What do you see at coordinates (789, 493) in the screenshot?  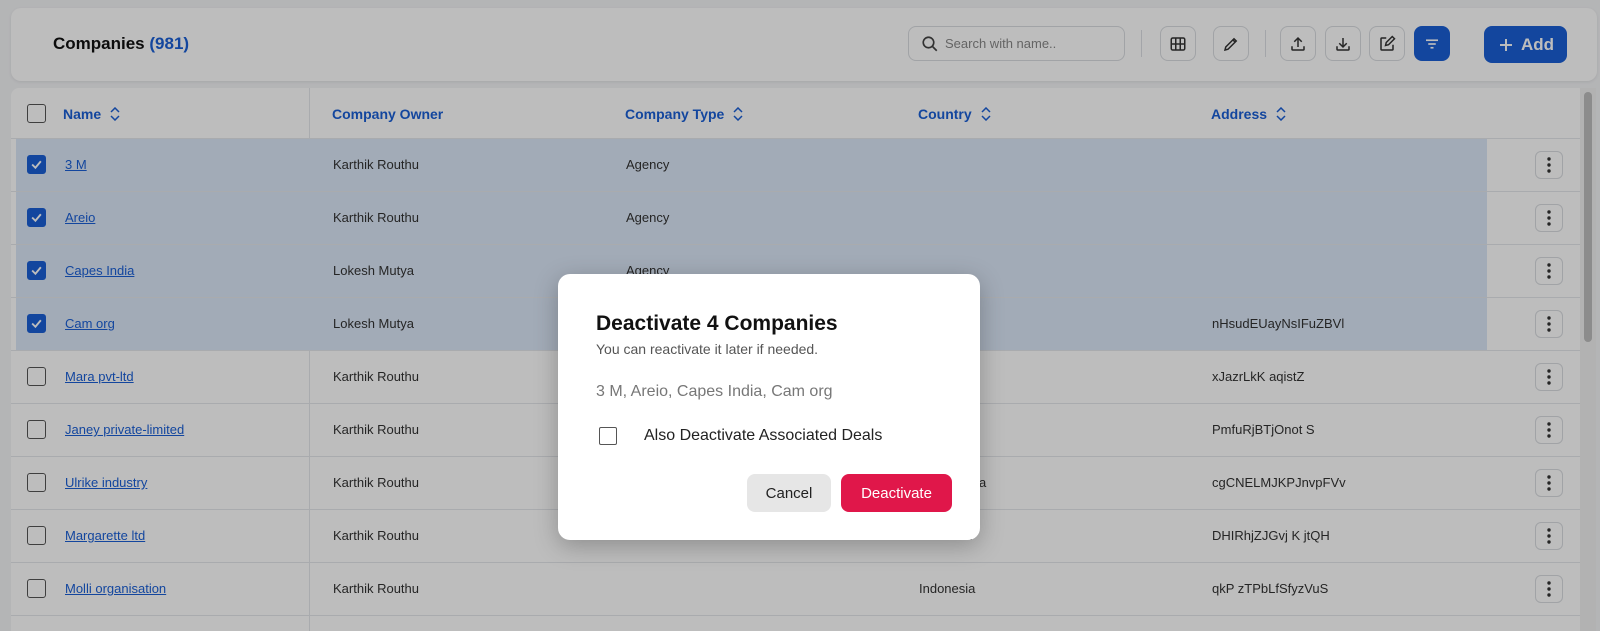 I see `cancel-button: Cancel` at bounding box center [789, 493].